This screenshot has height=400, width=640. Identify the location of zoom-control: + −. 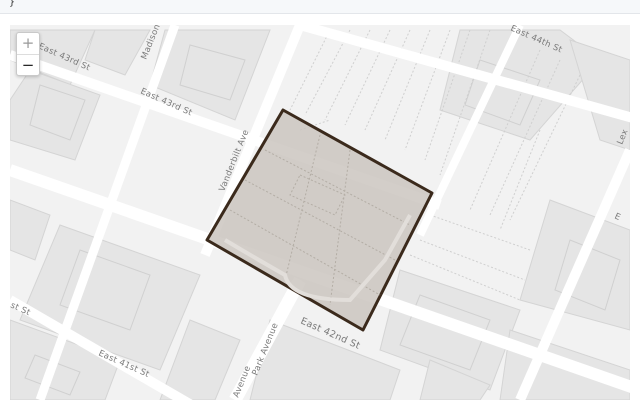
(28, 54).